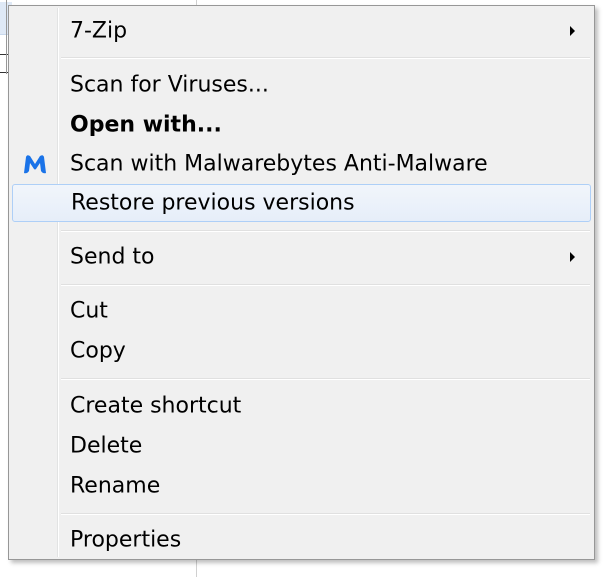 This screenshot has height=577, width=604. What do you see at coordinates (301, 311) in the screenshot?
I see `menu-item-cut: Cut` at bounding box center [301, 311].